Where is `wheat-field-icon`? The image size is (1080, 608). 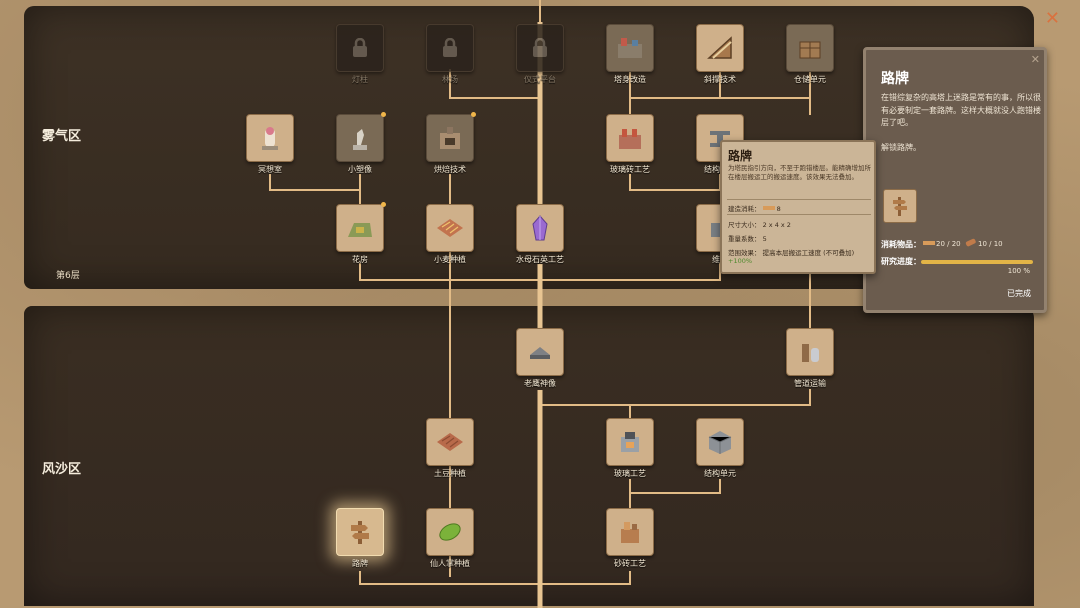
wheat-field-icon is located at coordinates (450, 228).